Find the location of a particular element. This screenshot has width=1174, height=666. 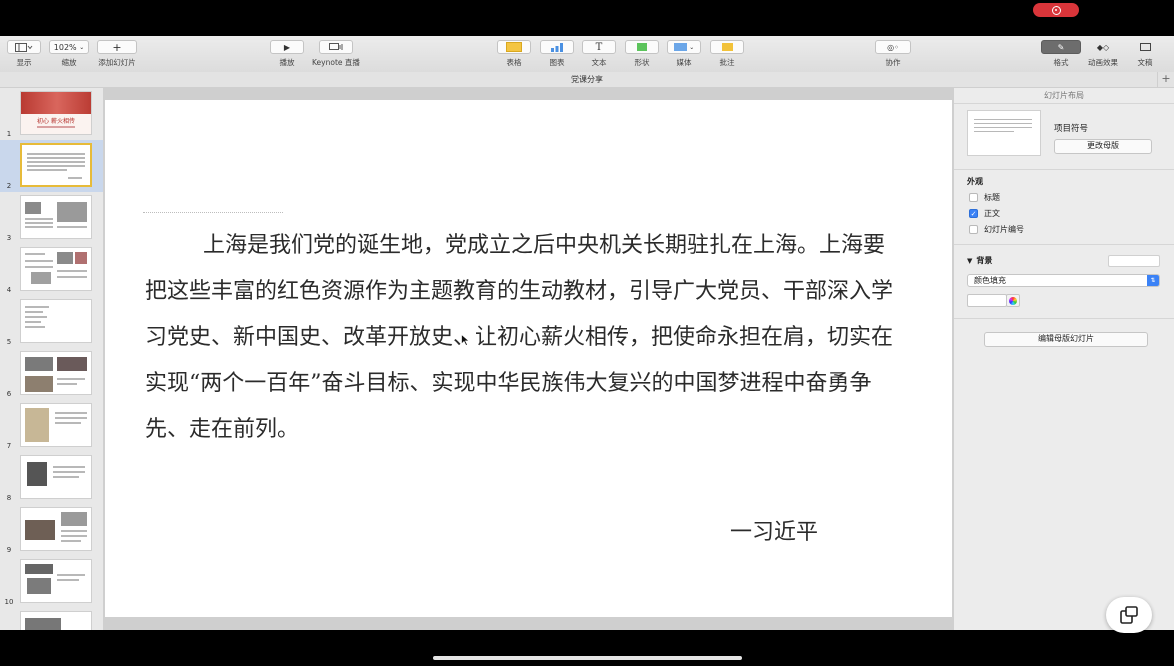

format: ✎ 格式 is located at coordinates (1061, 54).